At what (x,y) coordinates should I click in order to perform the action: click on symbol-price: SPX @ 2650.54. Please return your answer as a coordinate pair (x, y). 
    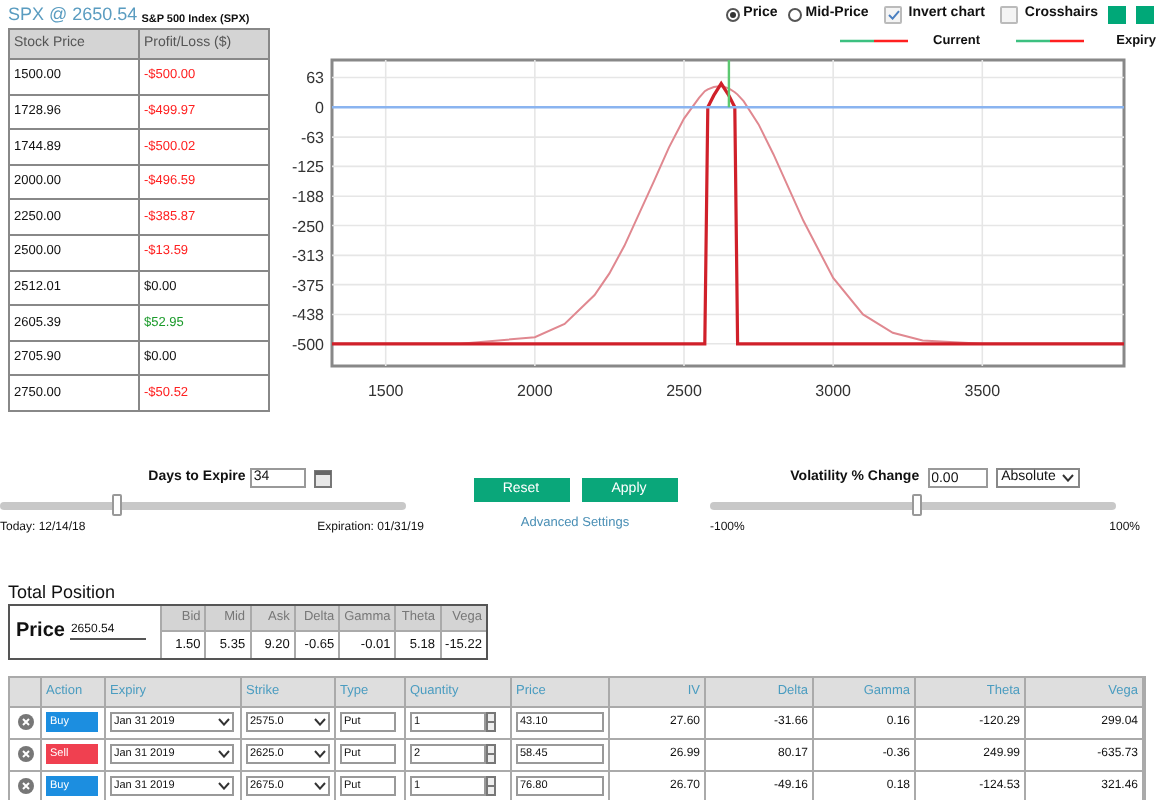
    Looking at the image, I should click on (73, 14).